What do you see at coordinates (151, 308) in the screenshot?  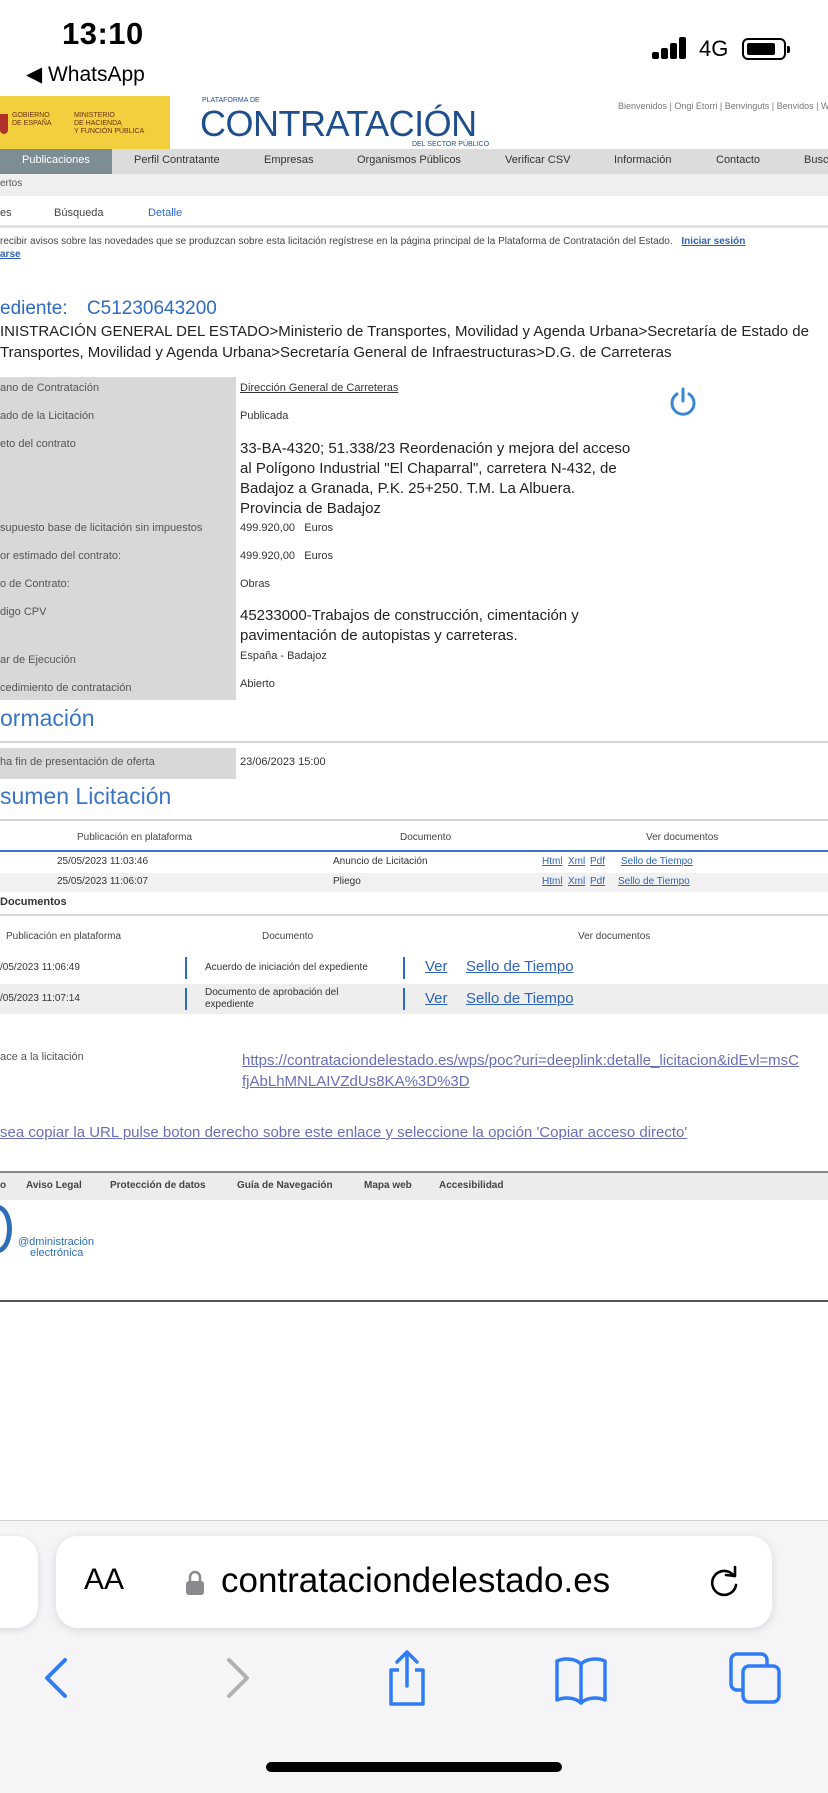 I see `expediente-number: C51230643200` at bounding box center [151, 308].